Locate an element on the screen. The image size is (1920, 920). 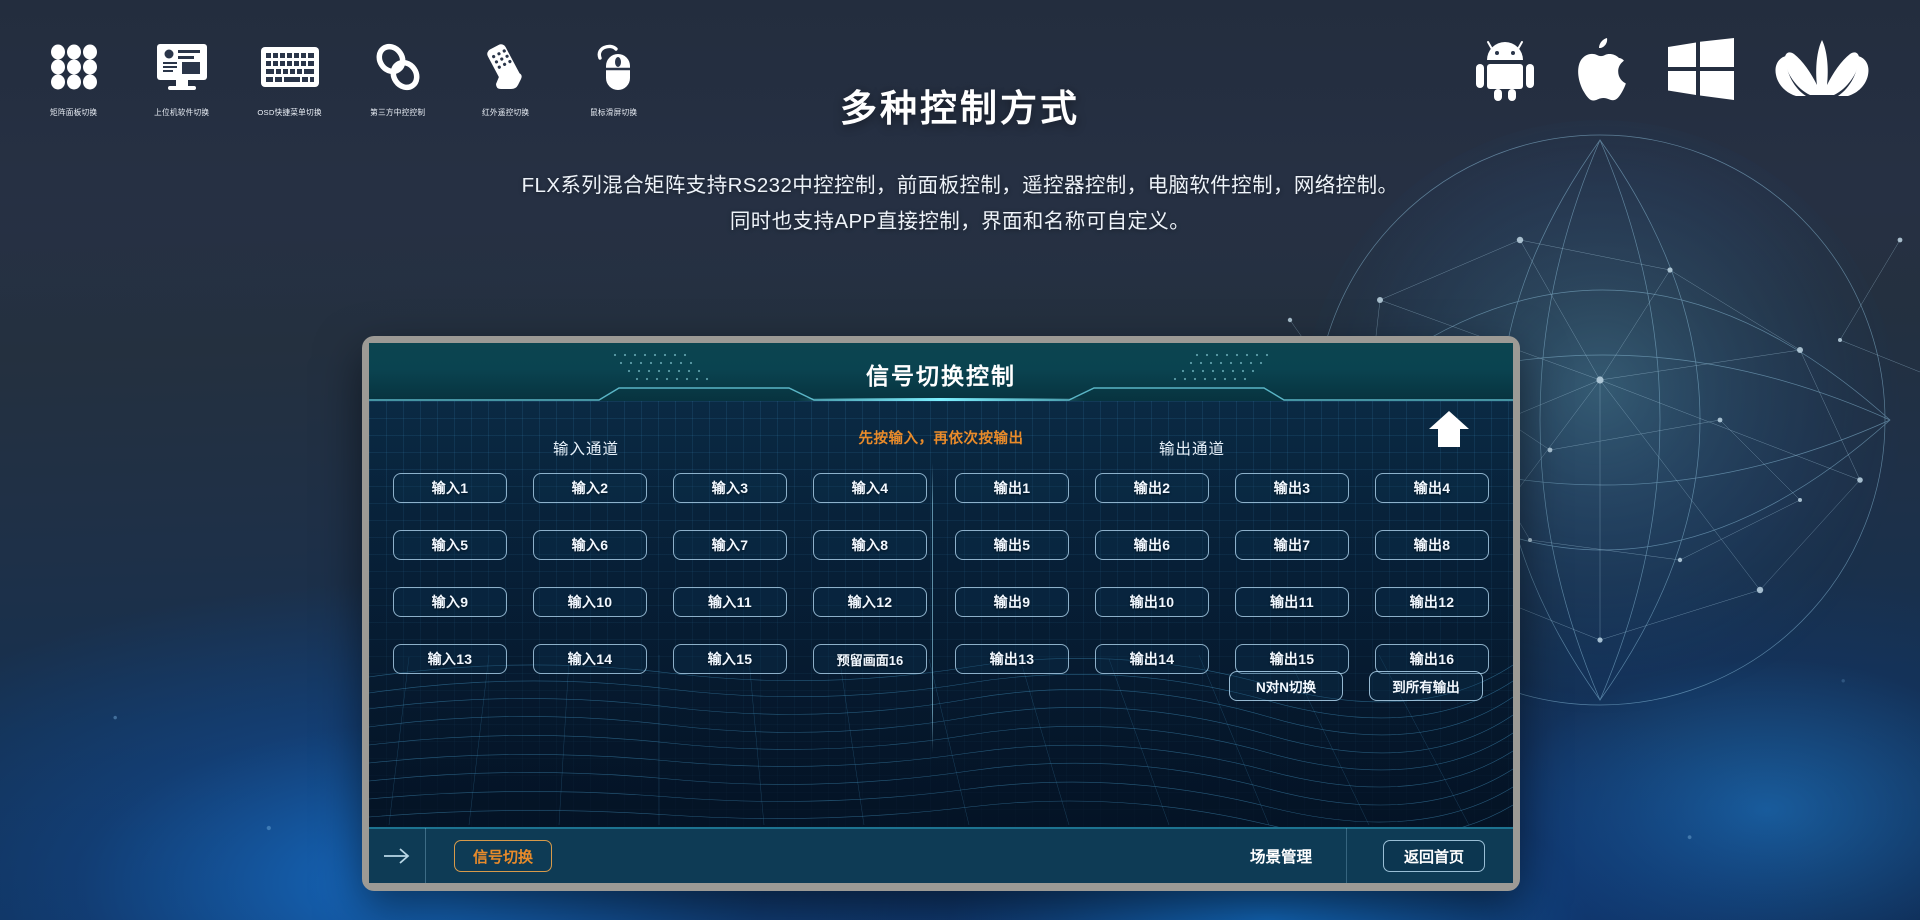
input-channel-button: 输入9 is located at coordinates (450, 602).